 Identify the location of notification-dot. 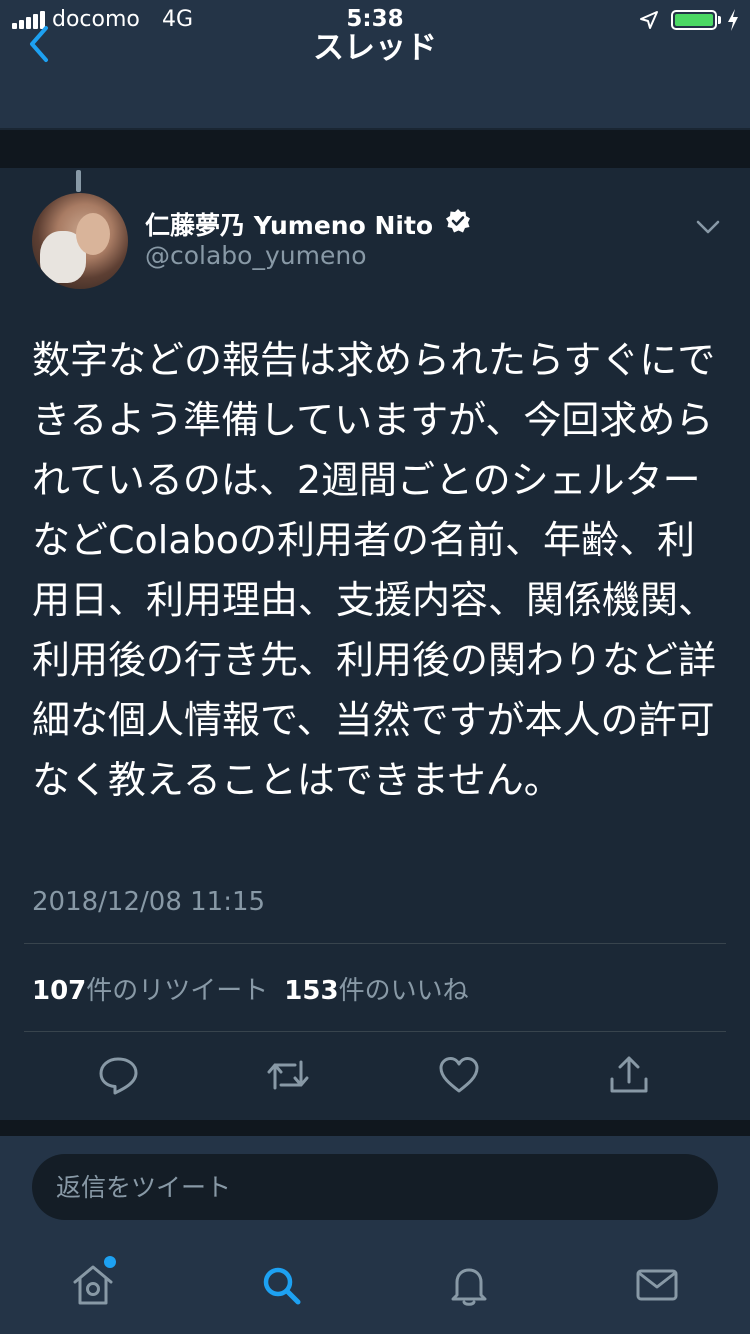
(110, 1262).